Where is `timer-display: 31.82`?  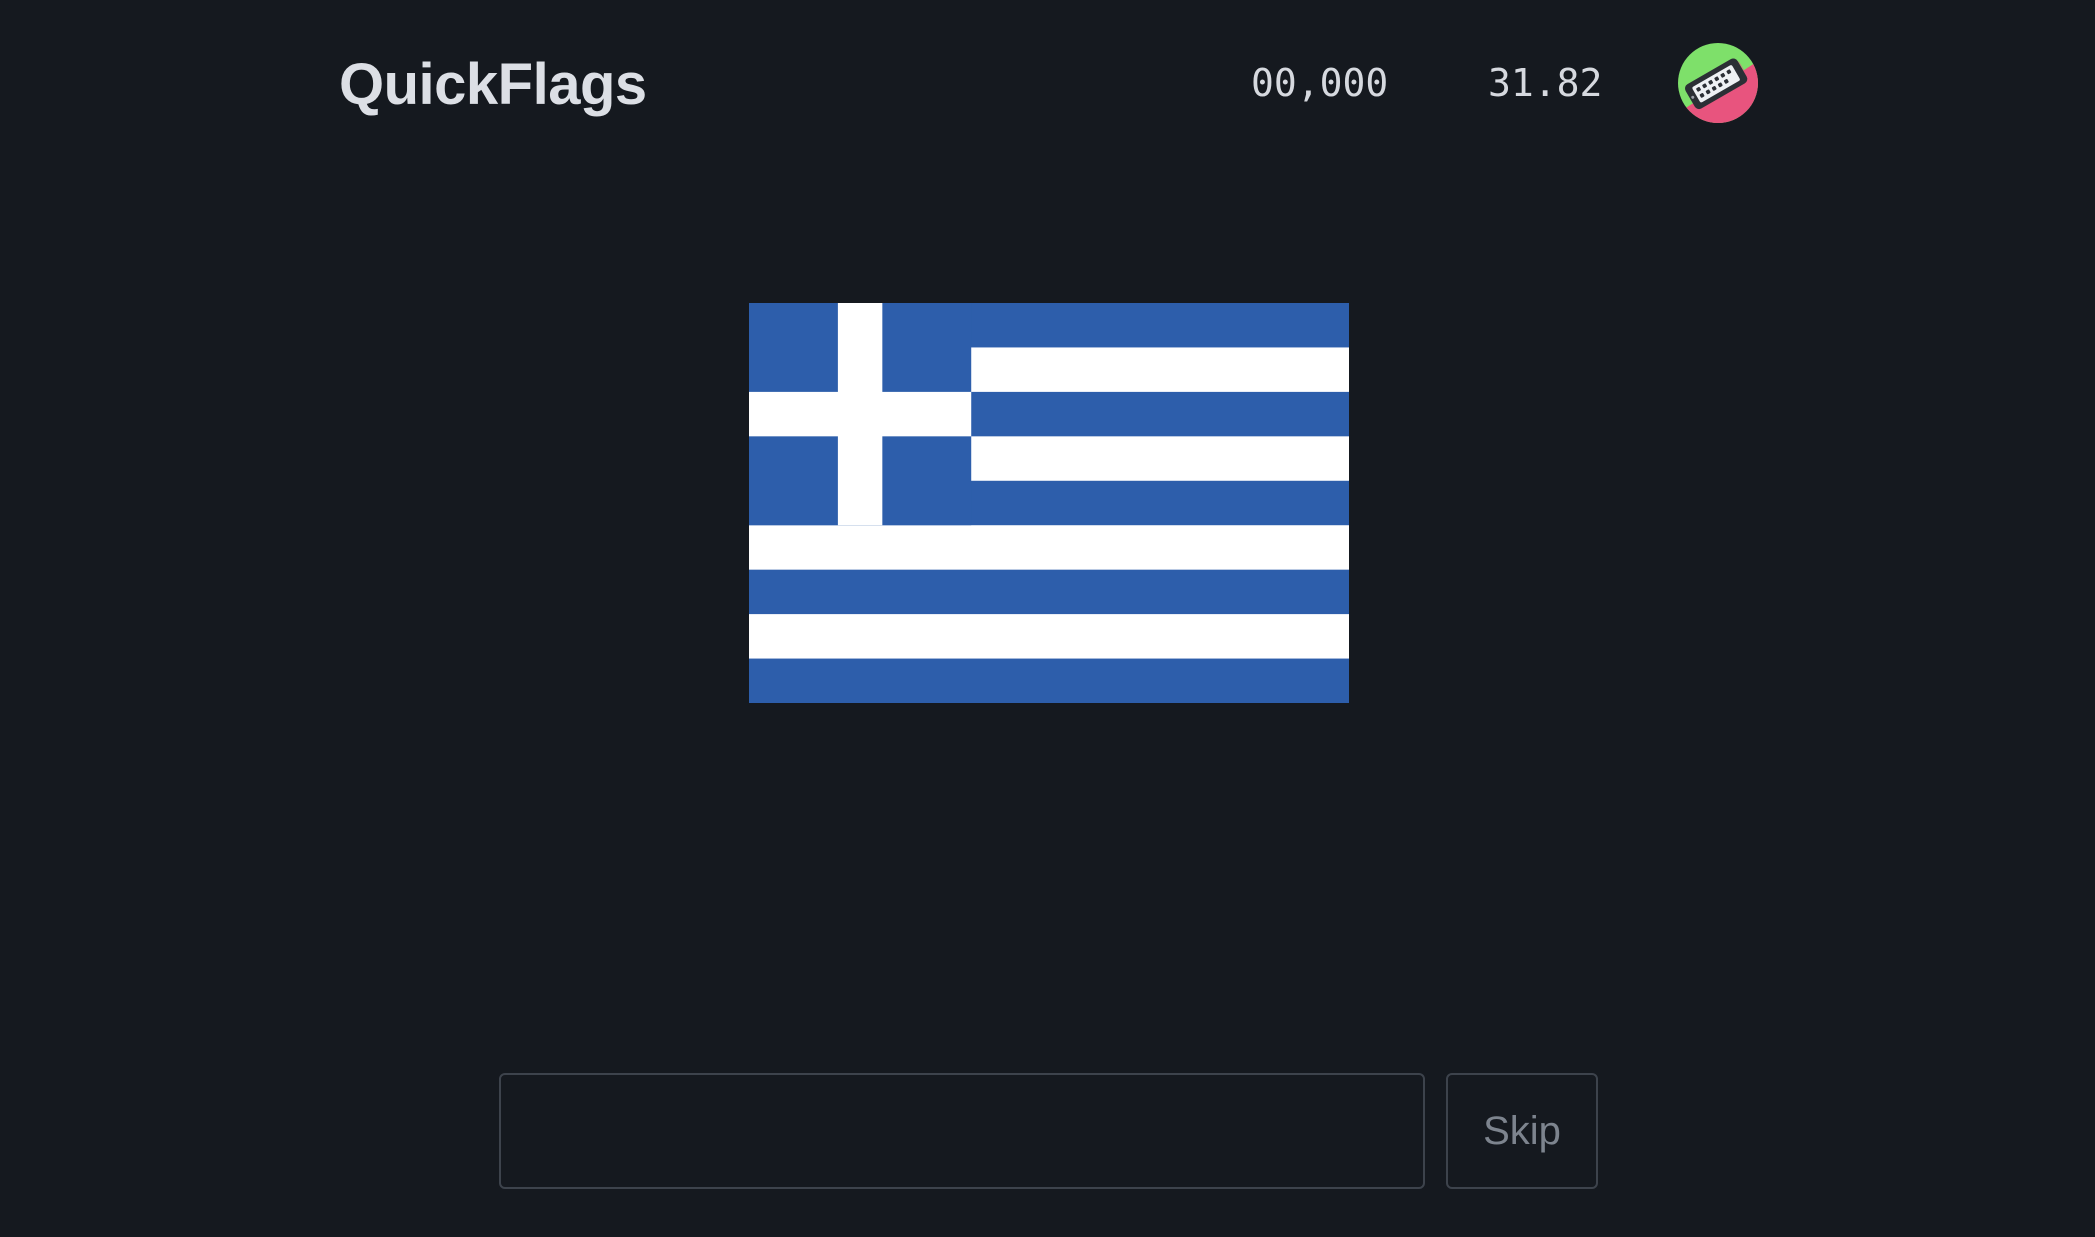
timer-display: 31.82 is located at coordinates (1545, 83).